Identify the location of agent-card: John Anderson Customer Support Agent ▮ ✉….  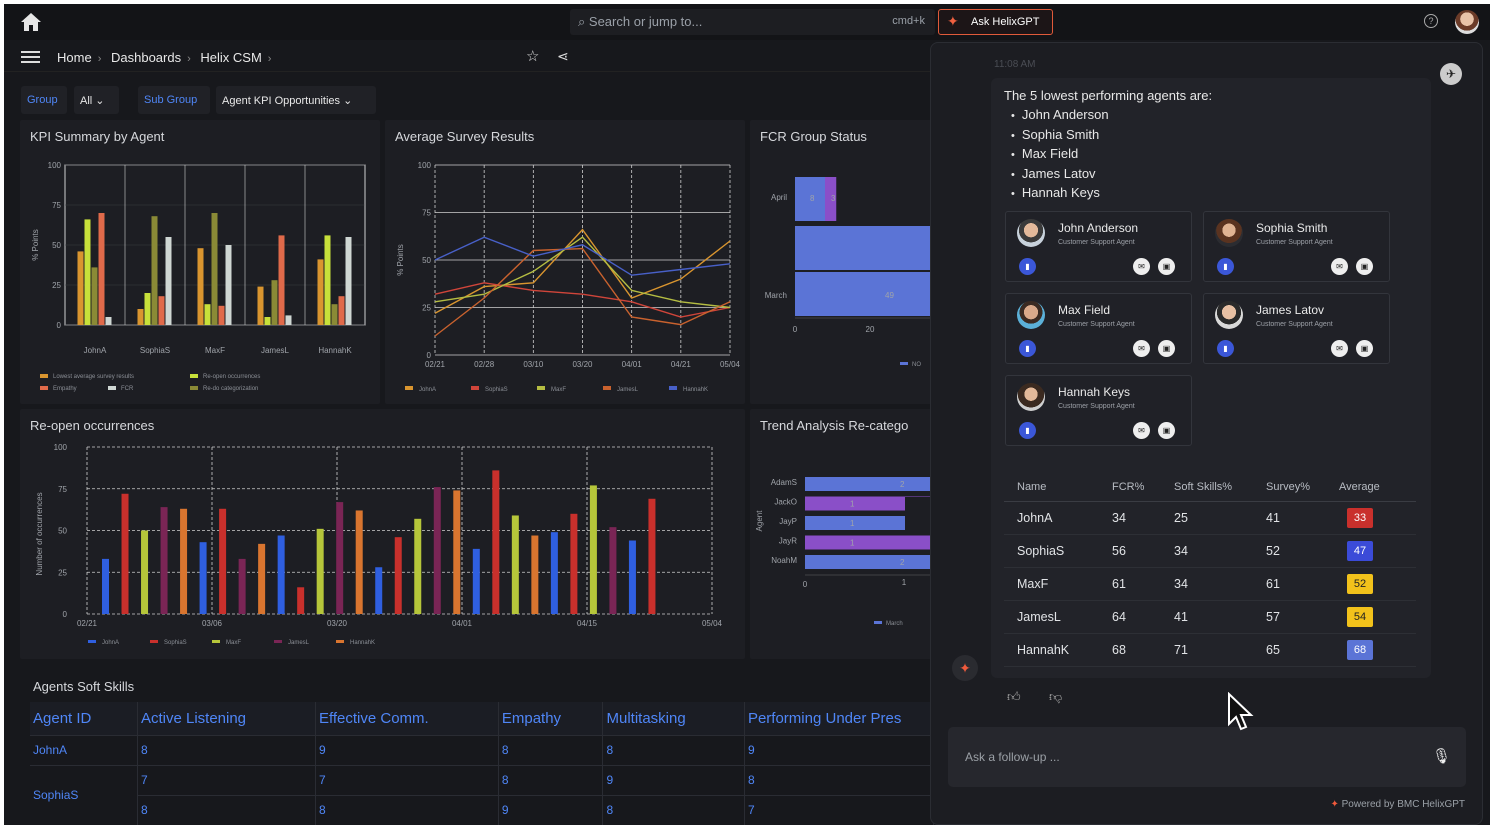
(1098, 246).